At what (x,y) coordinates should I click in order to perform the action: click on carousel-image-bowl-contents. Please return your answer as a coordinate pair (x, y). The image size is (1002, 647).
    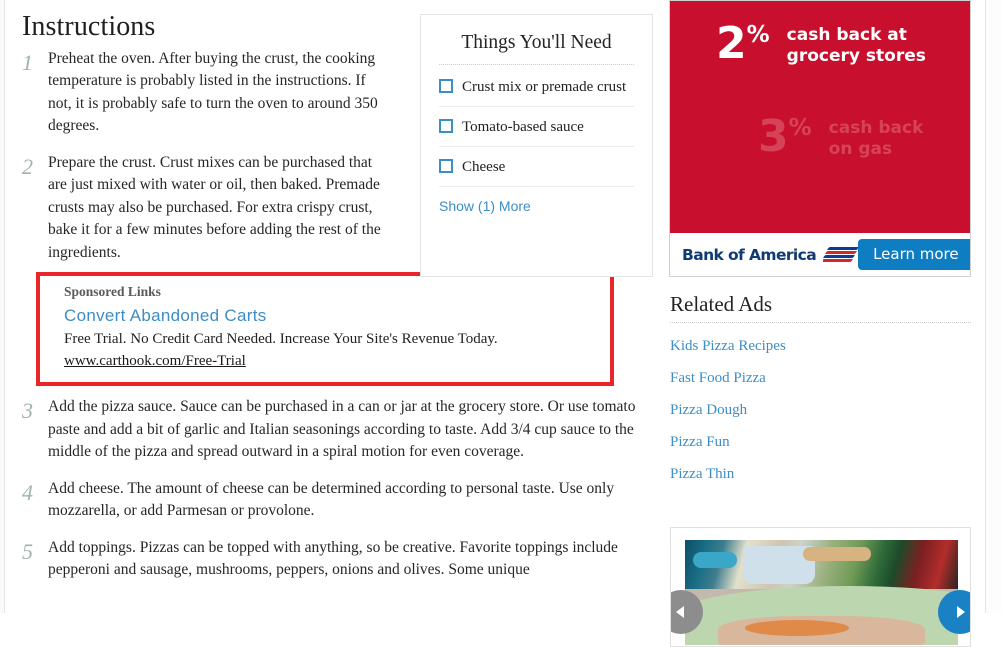
    Looking at the image, I should click on (837, 554).